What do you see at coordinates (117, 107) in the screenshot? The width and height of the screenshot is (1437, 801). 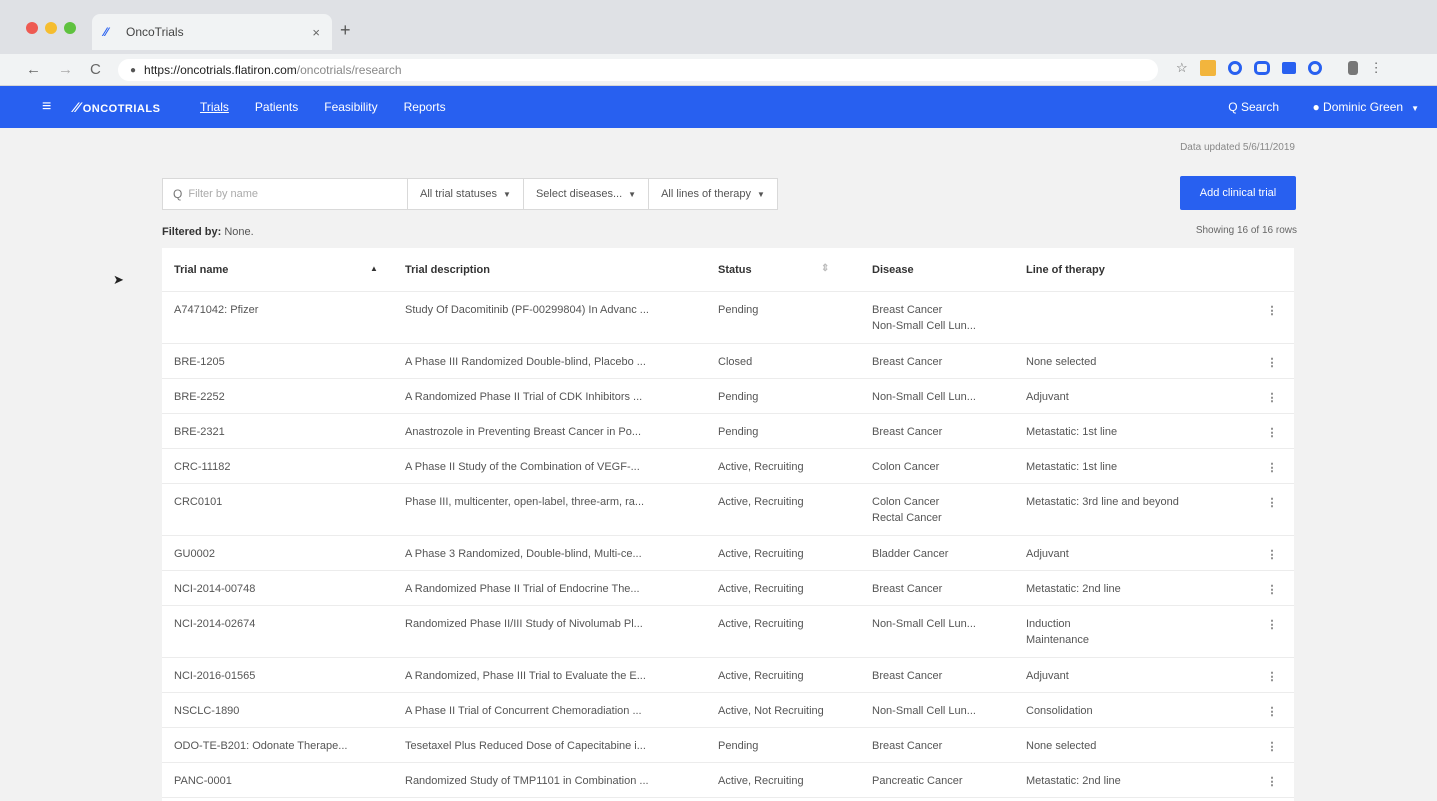 I see `logo: ⁄⁄ ONCOTRIALS` at bounding box center [117, 107].